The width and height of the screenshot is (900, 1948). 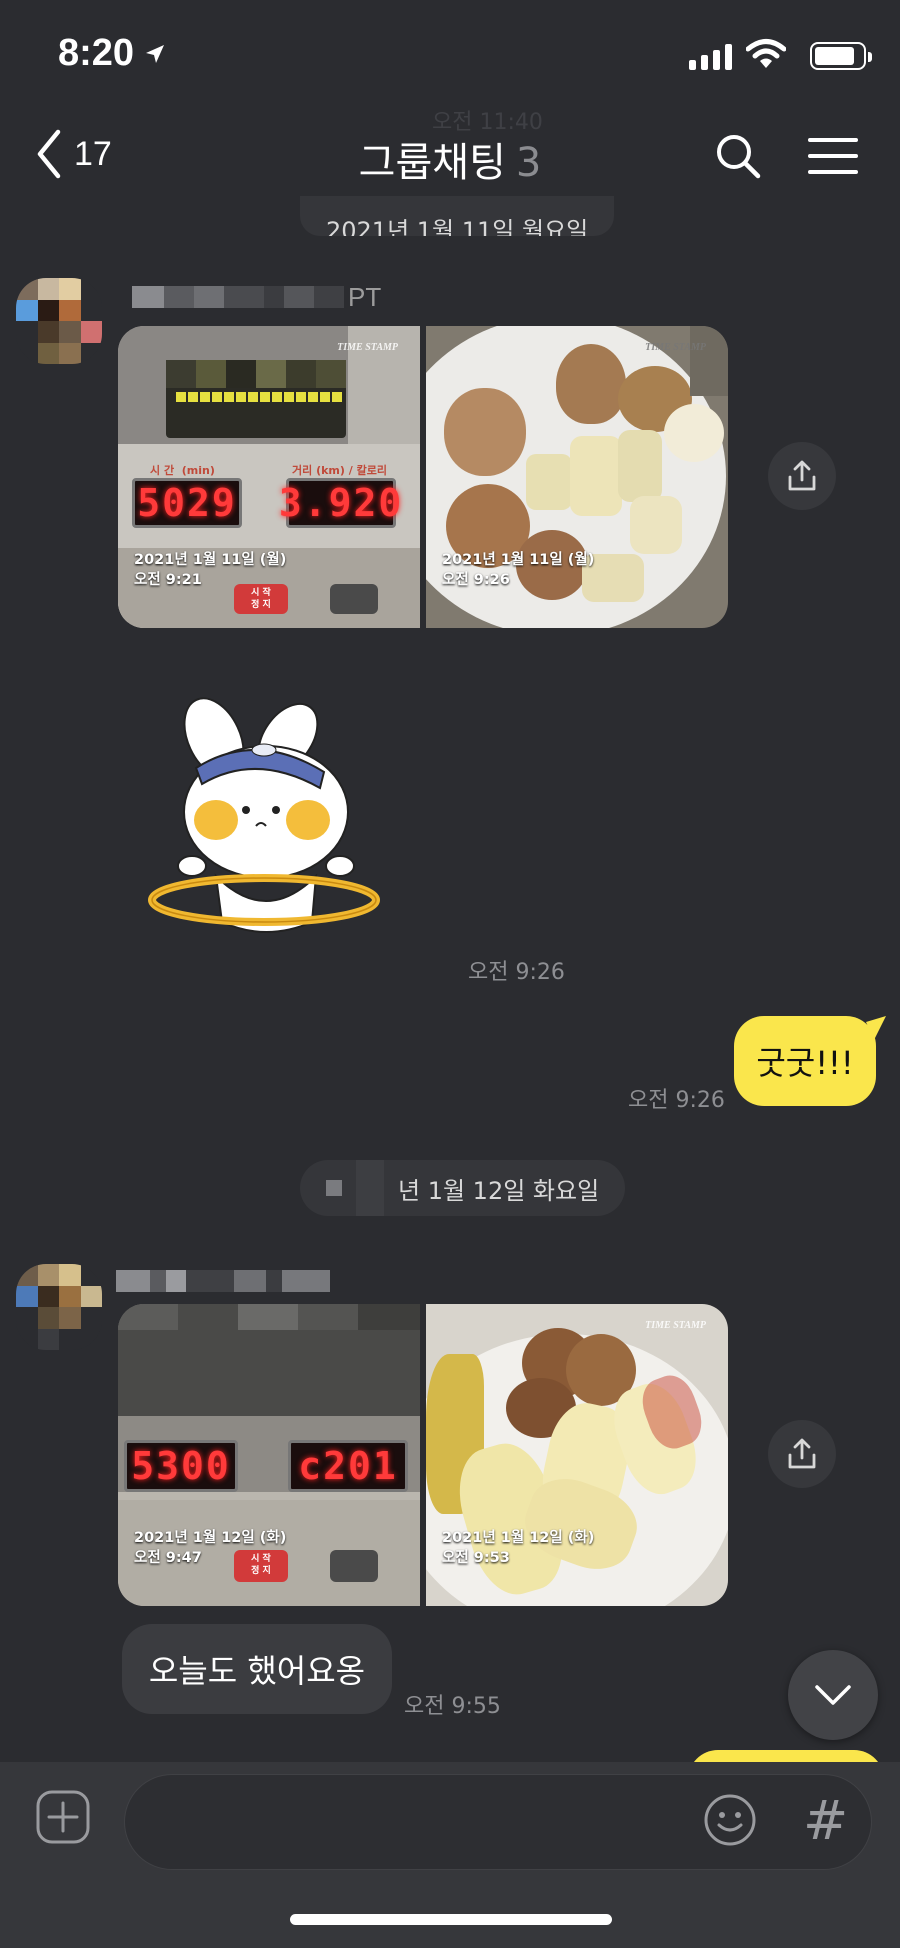 I want to click on chat-header: 17 그룹채팅 3, so click(x=450, y=156).